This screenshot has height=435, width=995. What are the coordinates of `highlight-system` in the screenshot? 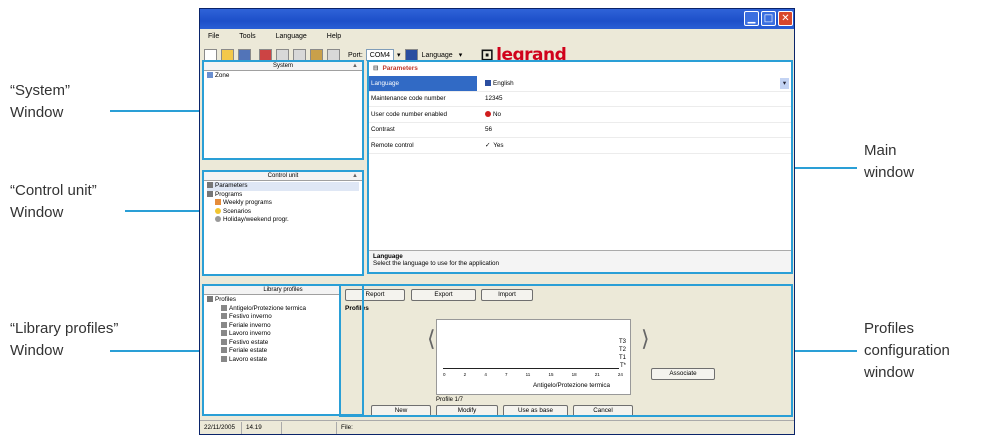 It's located at (283, 110).